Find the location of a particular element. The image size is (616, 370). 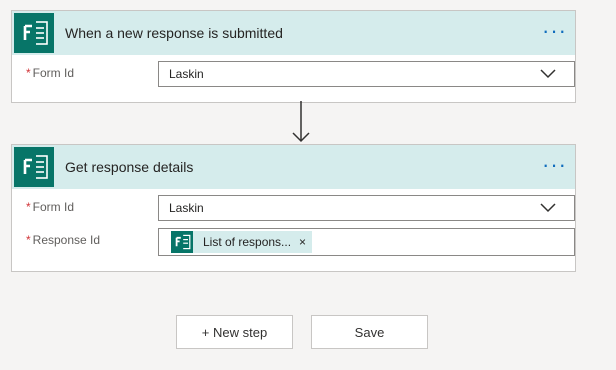

arrow-down-icon is located at coordinates (301, 122).